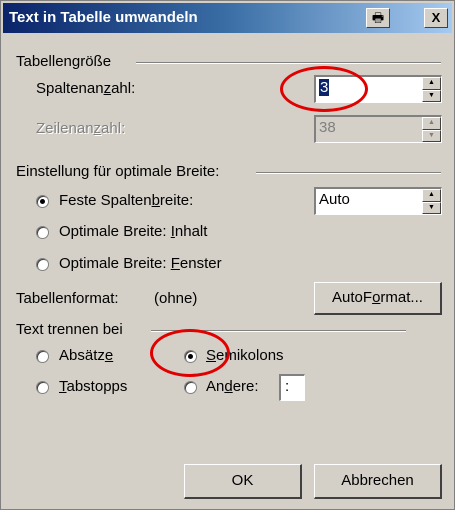  Describe the element at coordinates (378, 129) in the screenshot. I see `rows-input: 38 ▲ ▼` at that location.